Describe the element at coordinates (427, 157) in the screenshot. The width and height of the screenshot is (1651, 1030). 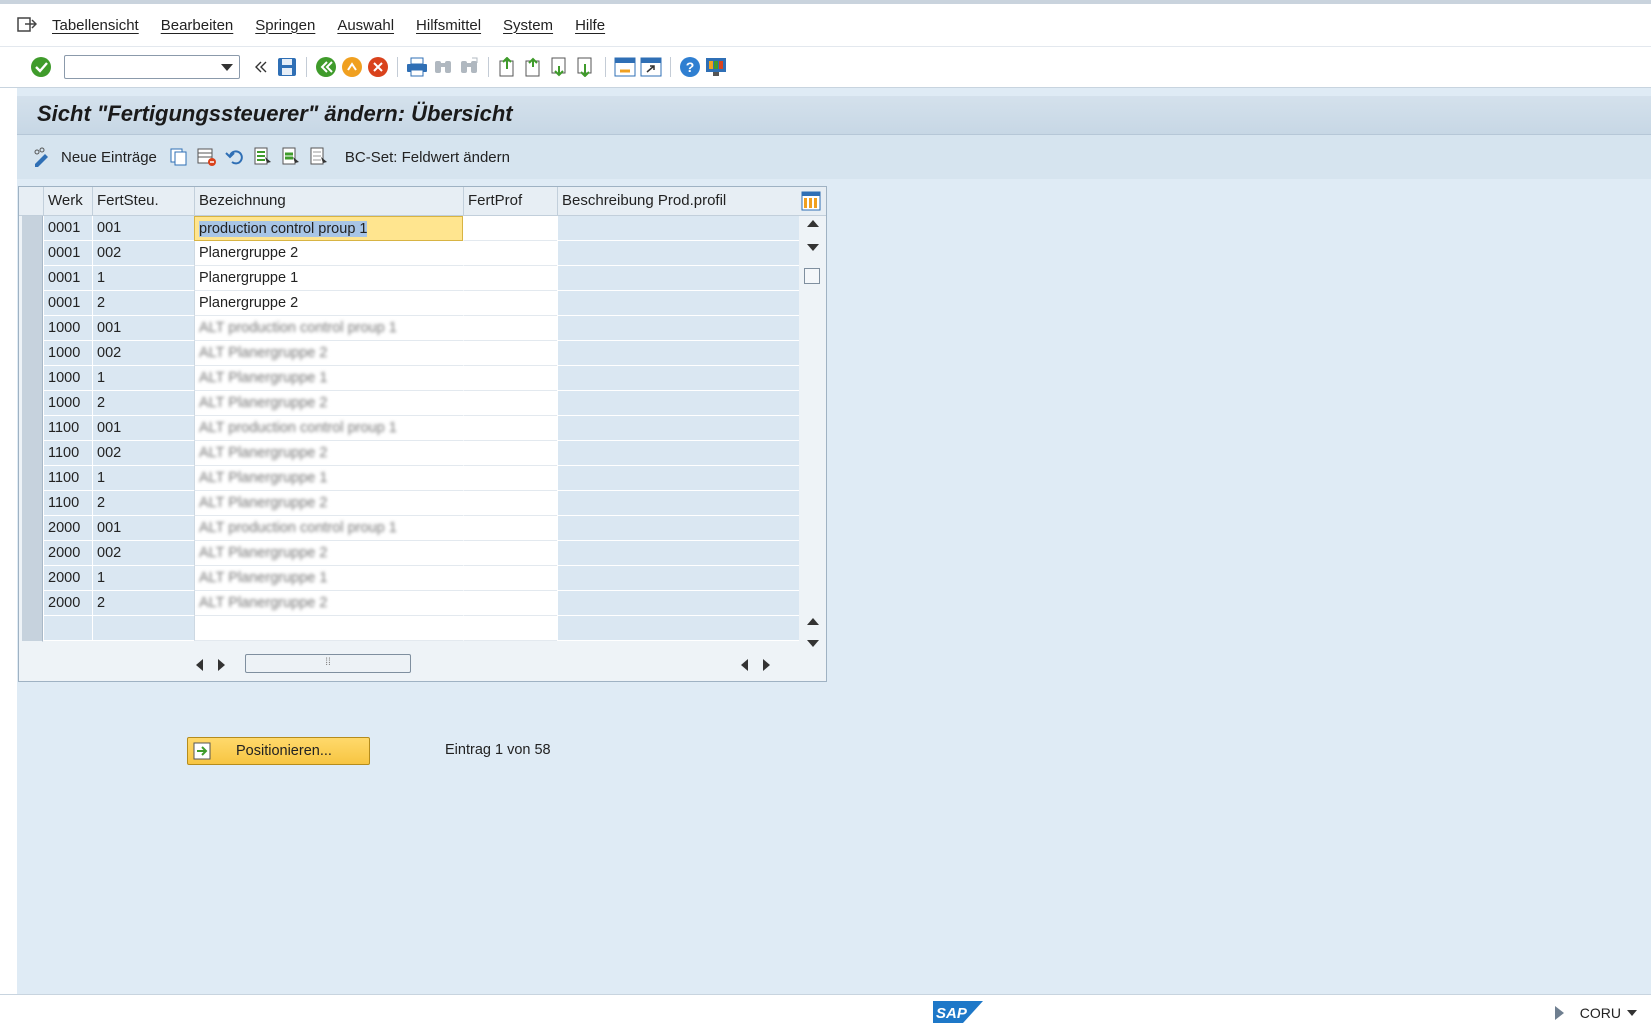
I see `bcset-change-field-button: BC-Set: Feldwert ändern` at that location.